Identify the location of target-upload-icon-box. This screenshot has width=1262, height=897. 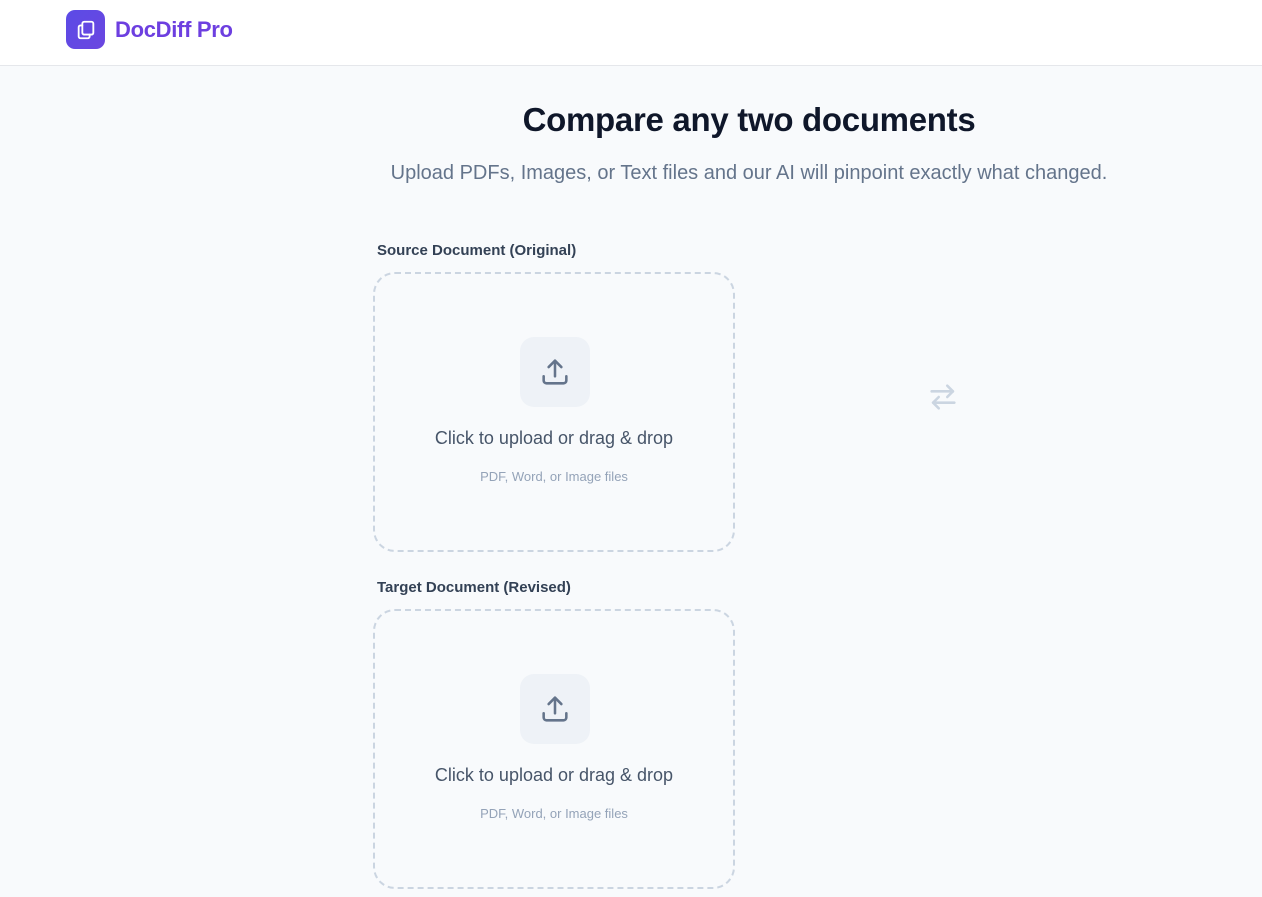
(555, 709).